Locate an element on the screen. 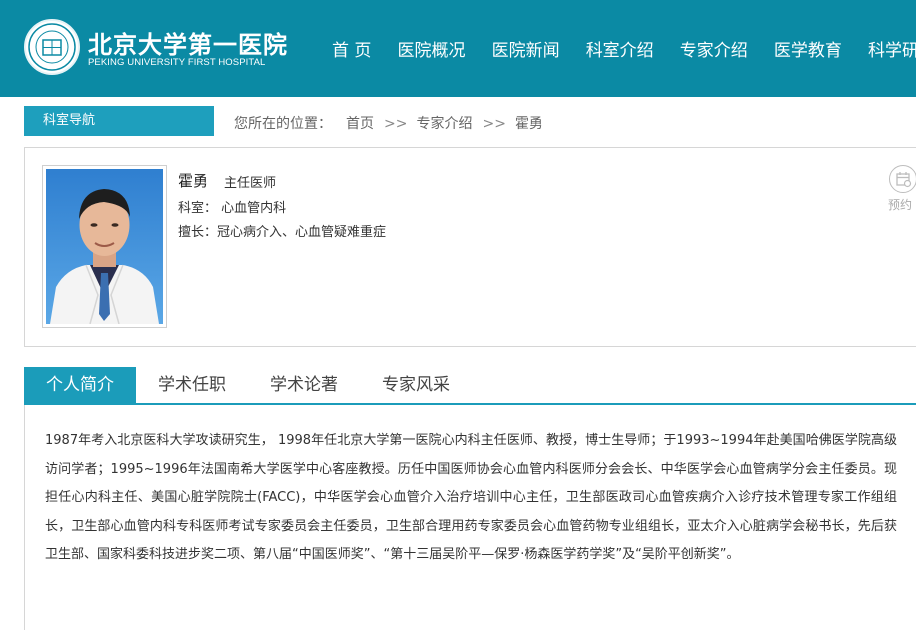 The image size is (916, 630). nav-home: 首 页 is located at coordinates (351, 48).